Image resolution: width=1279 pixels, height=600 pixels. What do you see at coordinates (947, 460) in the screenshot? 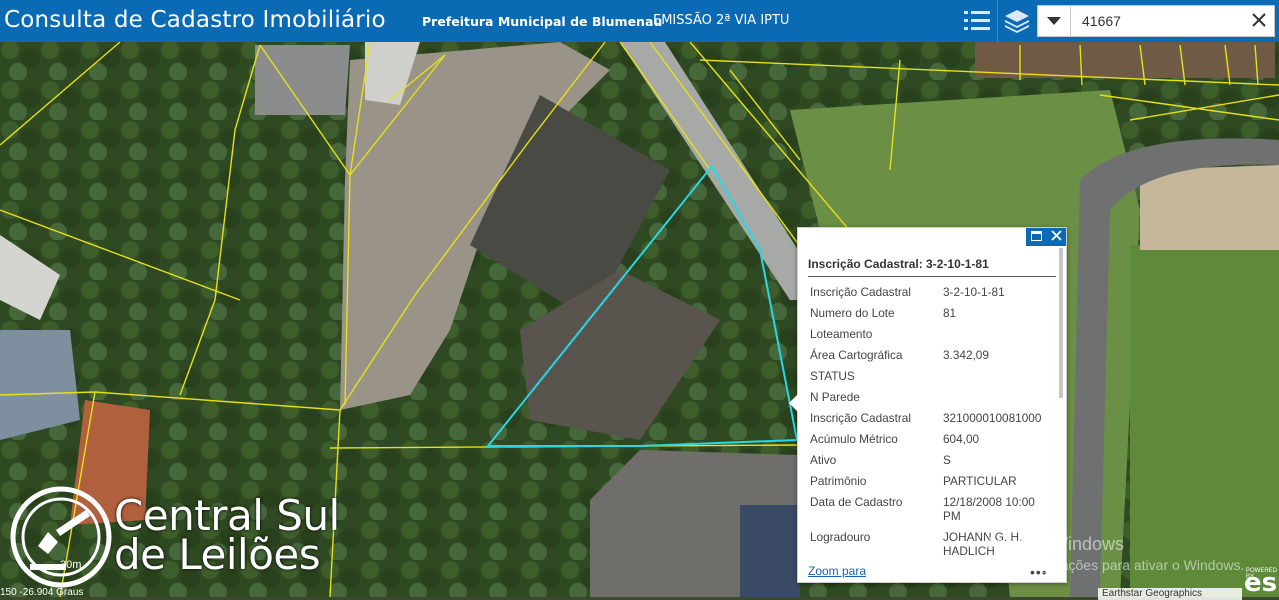
I see `attribute-value: S` at bounding box center [947, 460].